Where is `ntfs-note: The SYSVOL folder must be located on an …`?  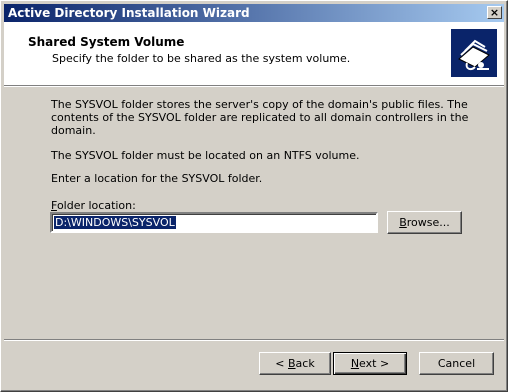 ntfs-note: The SYSVOL folder must be located on an … is located at coordinates (205, 155).